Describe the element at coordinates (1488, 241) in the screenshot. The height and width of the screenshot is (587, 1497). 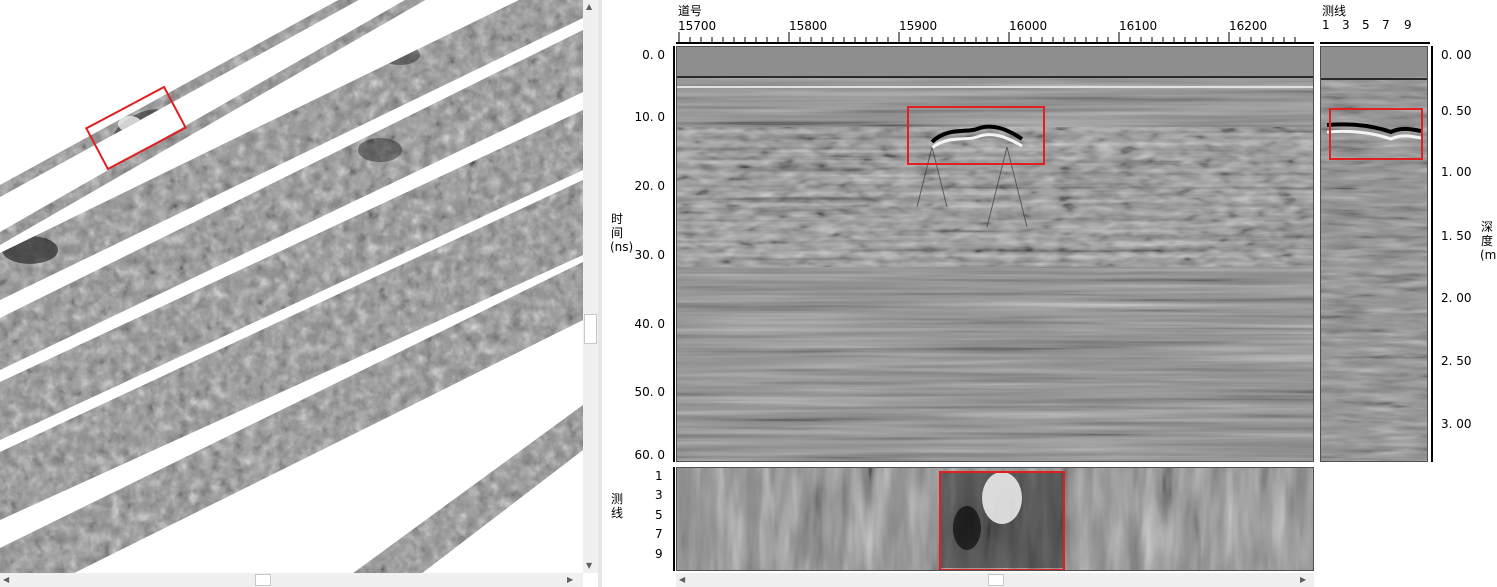
I see `depth-axis-title: 深 度(m)` at that location.